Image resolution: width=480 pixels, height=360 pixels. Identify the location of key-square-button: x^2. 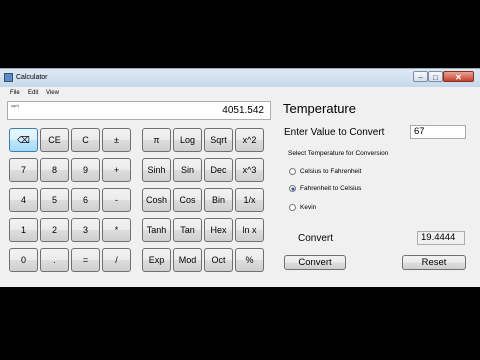
(249, 140).